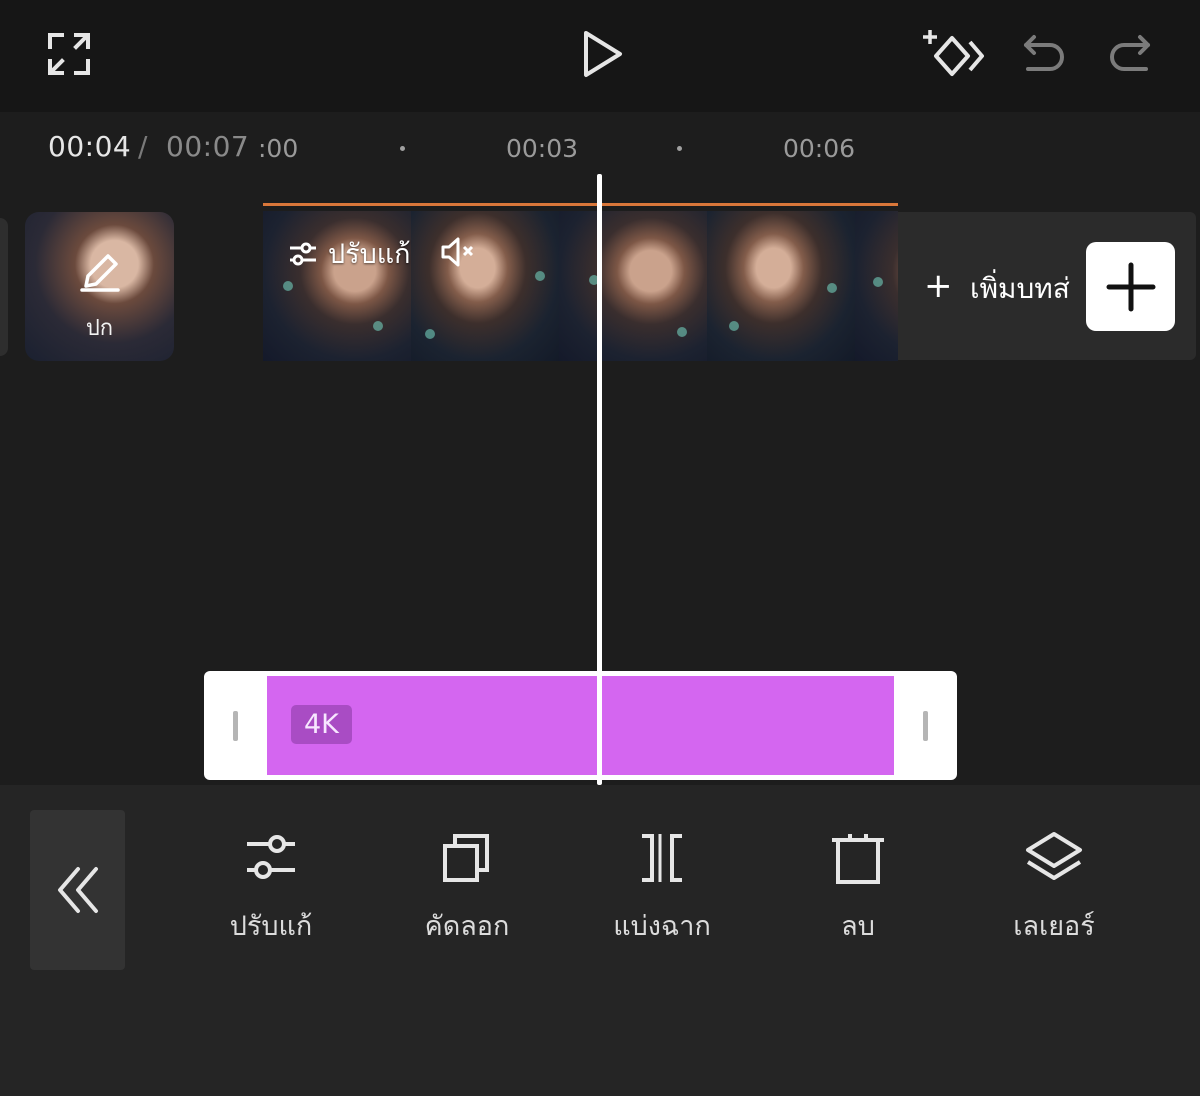 This screenshot has height=1096, width=1200. I want to click on clip-progress-line, so click(580, 204).